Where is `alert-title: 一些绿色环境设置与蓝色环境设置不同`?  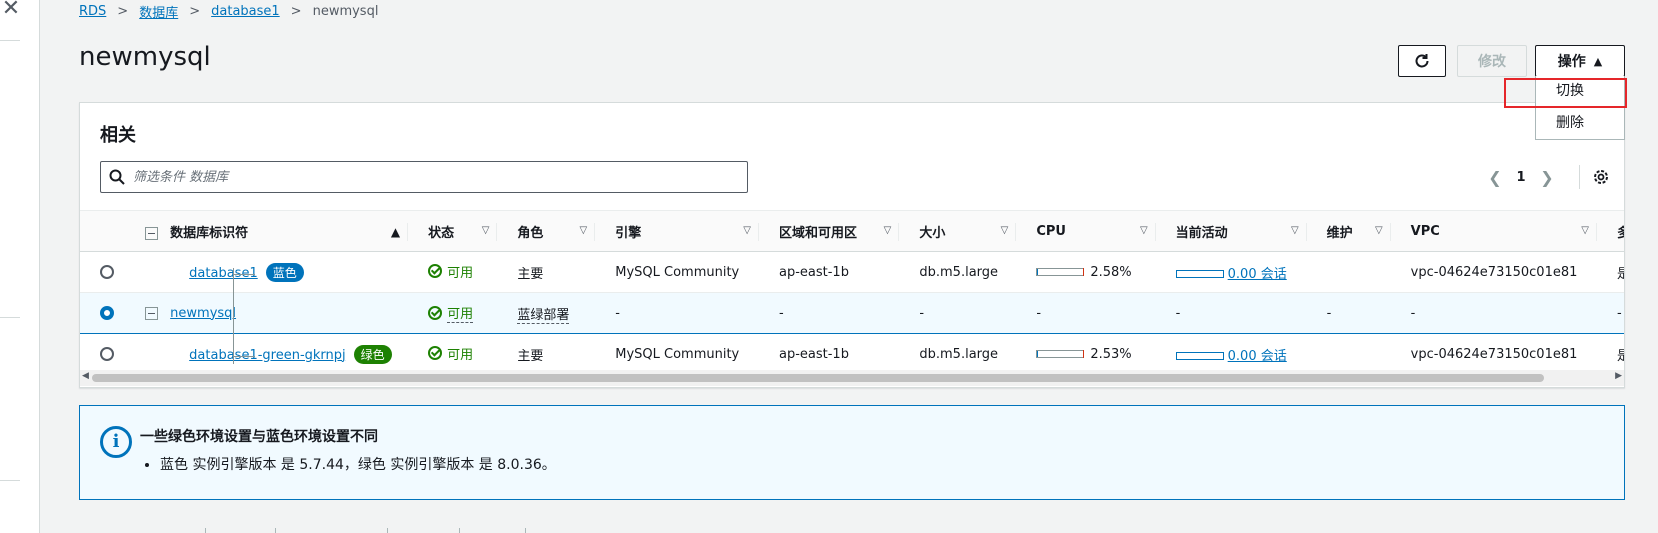 alert-title: 一些绿色环境设置与蓝色环境设置不同 is located at coordinates (259, 437).